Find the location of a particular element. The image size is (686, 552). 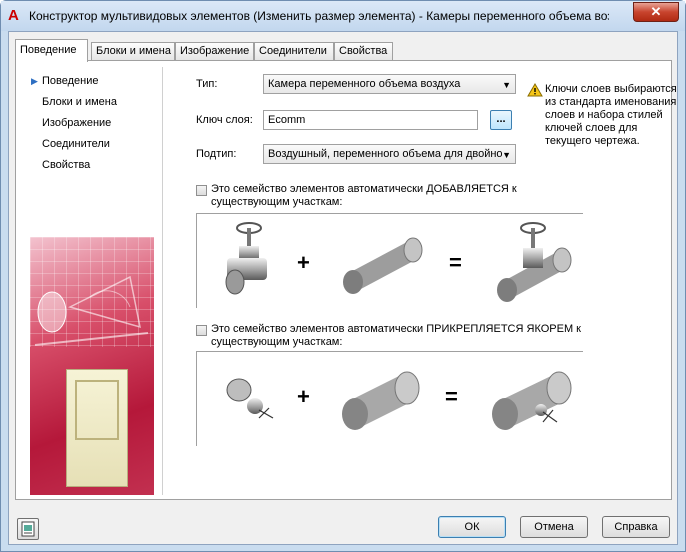

nav-item-label: Соединители is located at coordinates (76, 144).